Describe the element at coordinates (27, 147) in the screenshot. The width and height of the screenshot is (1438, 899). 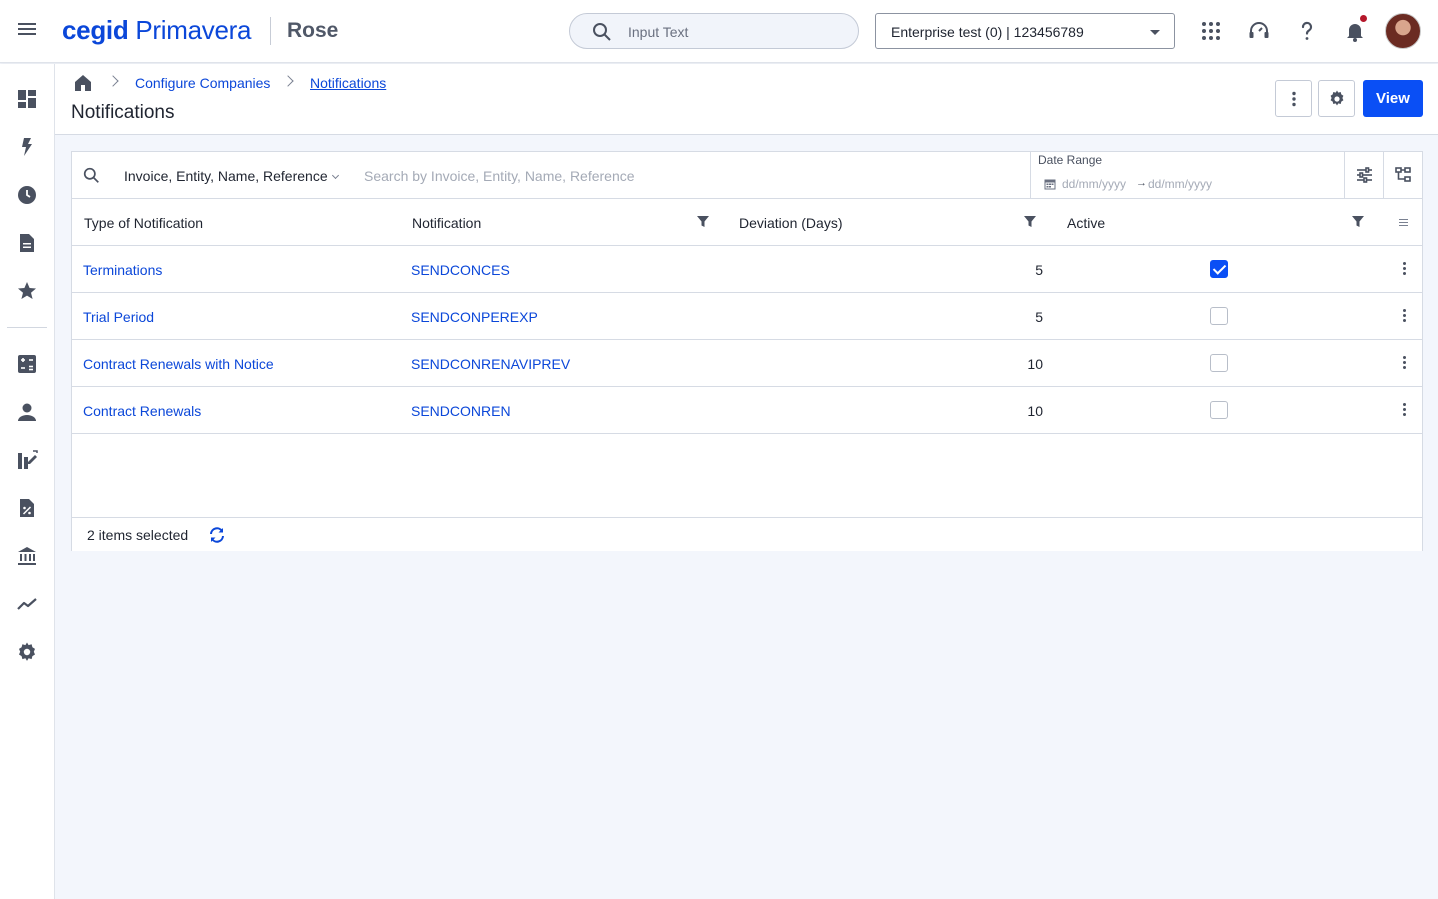
I see `lightning-icon` at that location.